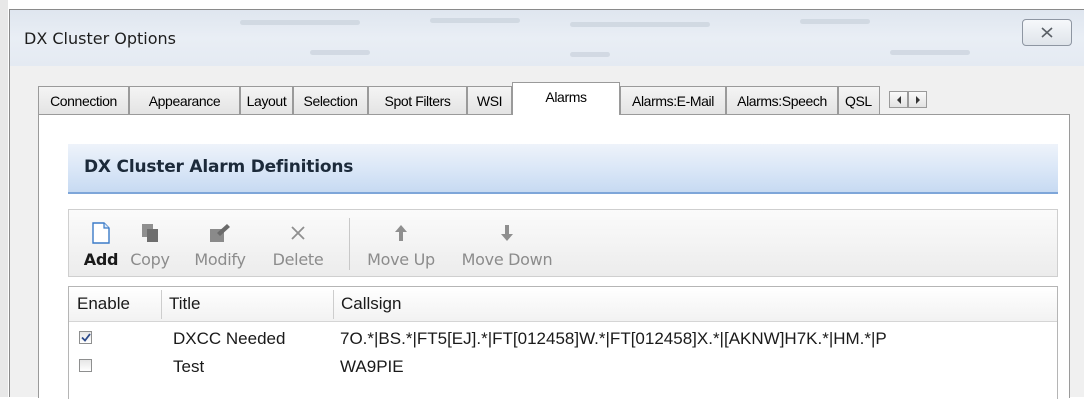 This screenshot has height=399, width=1084. I want to click on tab-alarms-speech: Alarms:Speech, so click(782, 100).